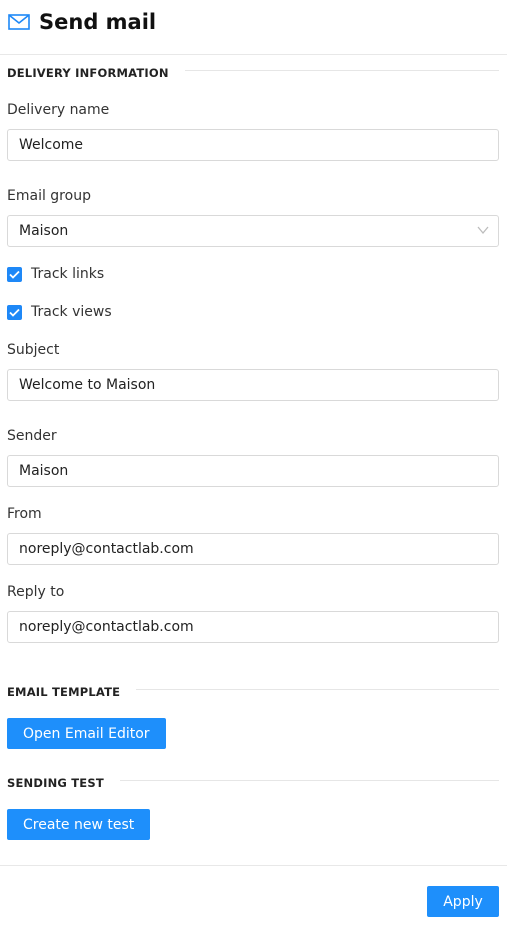 The width and height of the screenshot is (507, 928). What do you see at coordinates (86, 733) in the screenshot?
I see `open-email-editor-button: Open Email Editor` at bounding box center [86, 733].